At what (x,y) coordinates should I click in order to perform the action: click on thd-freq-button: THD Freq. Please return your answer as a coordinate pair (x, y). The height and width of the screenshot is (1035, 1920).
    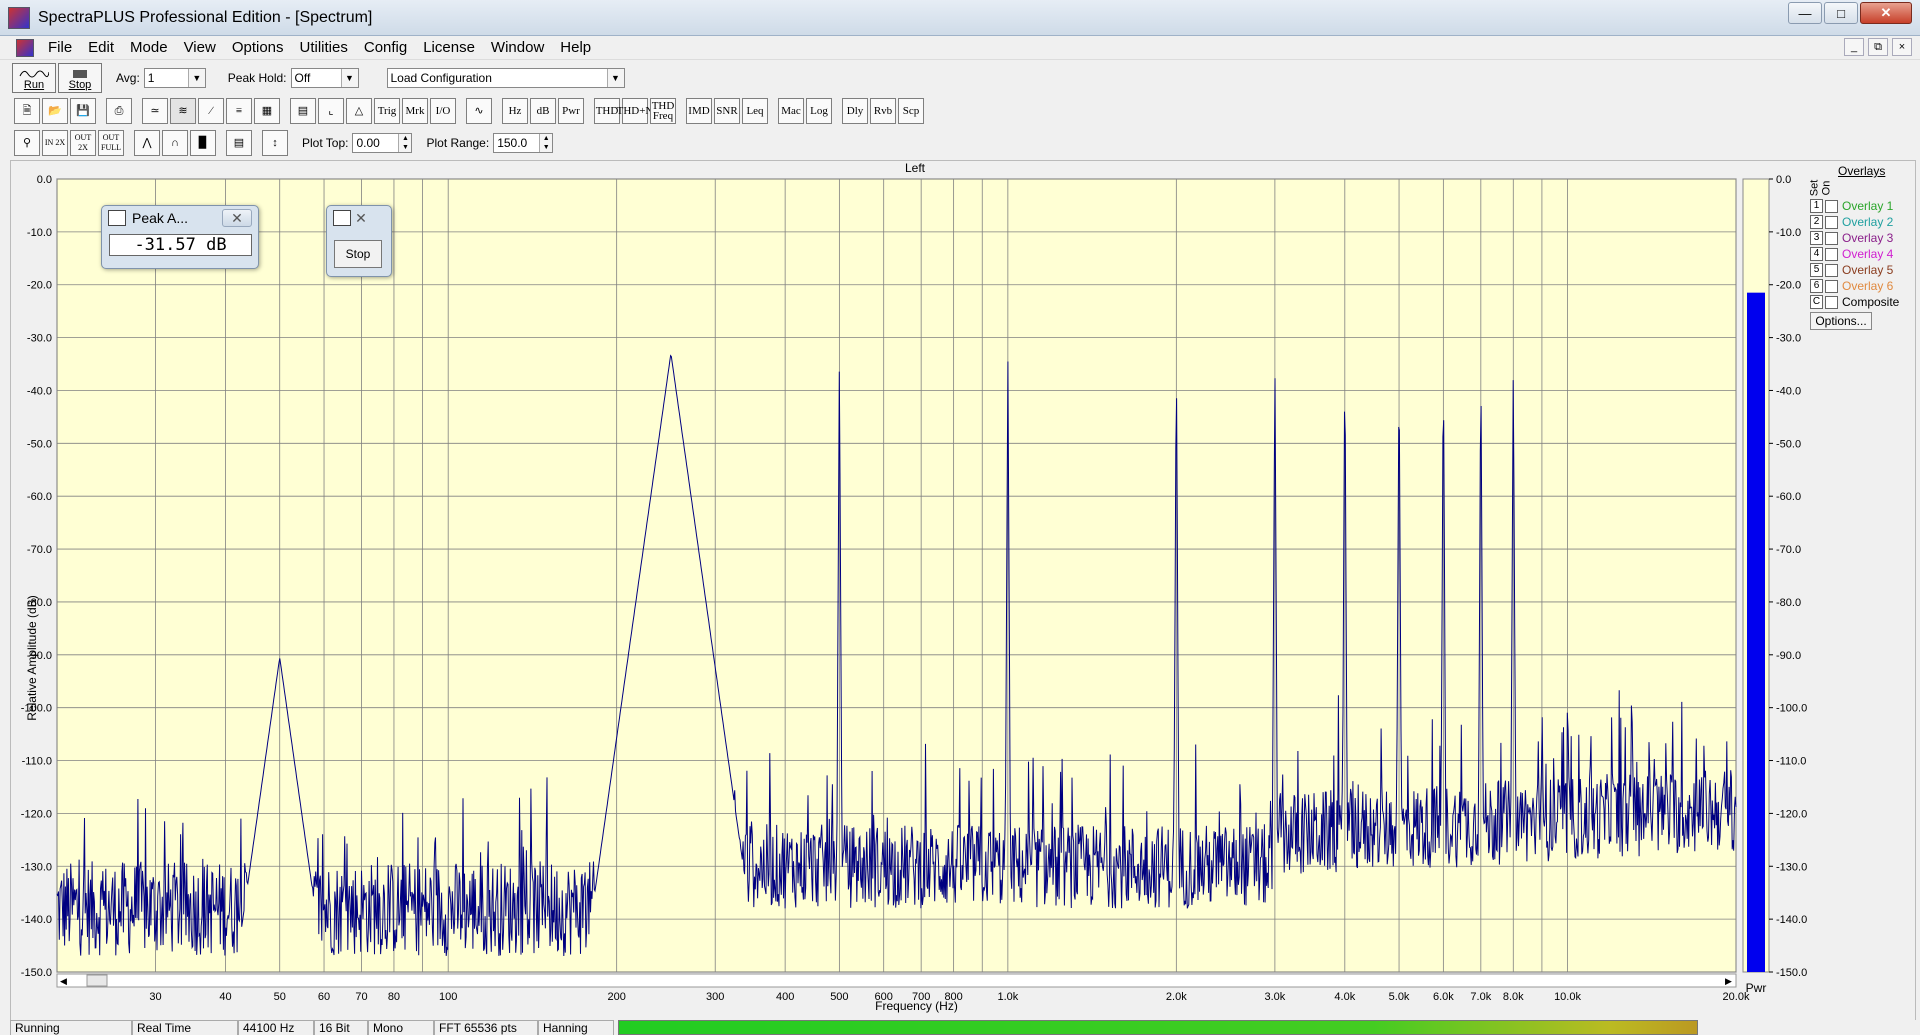
    Looking at the image, I should click on (663, 111).